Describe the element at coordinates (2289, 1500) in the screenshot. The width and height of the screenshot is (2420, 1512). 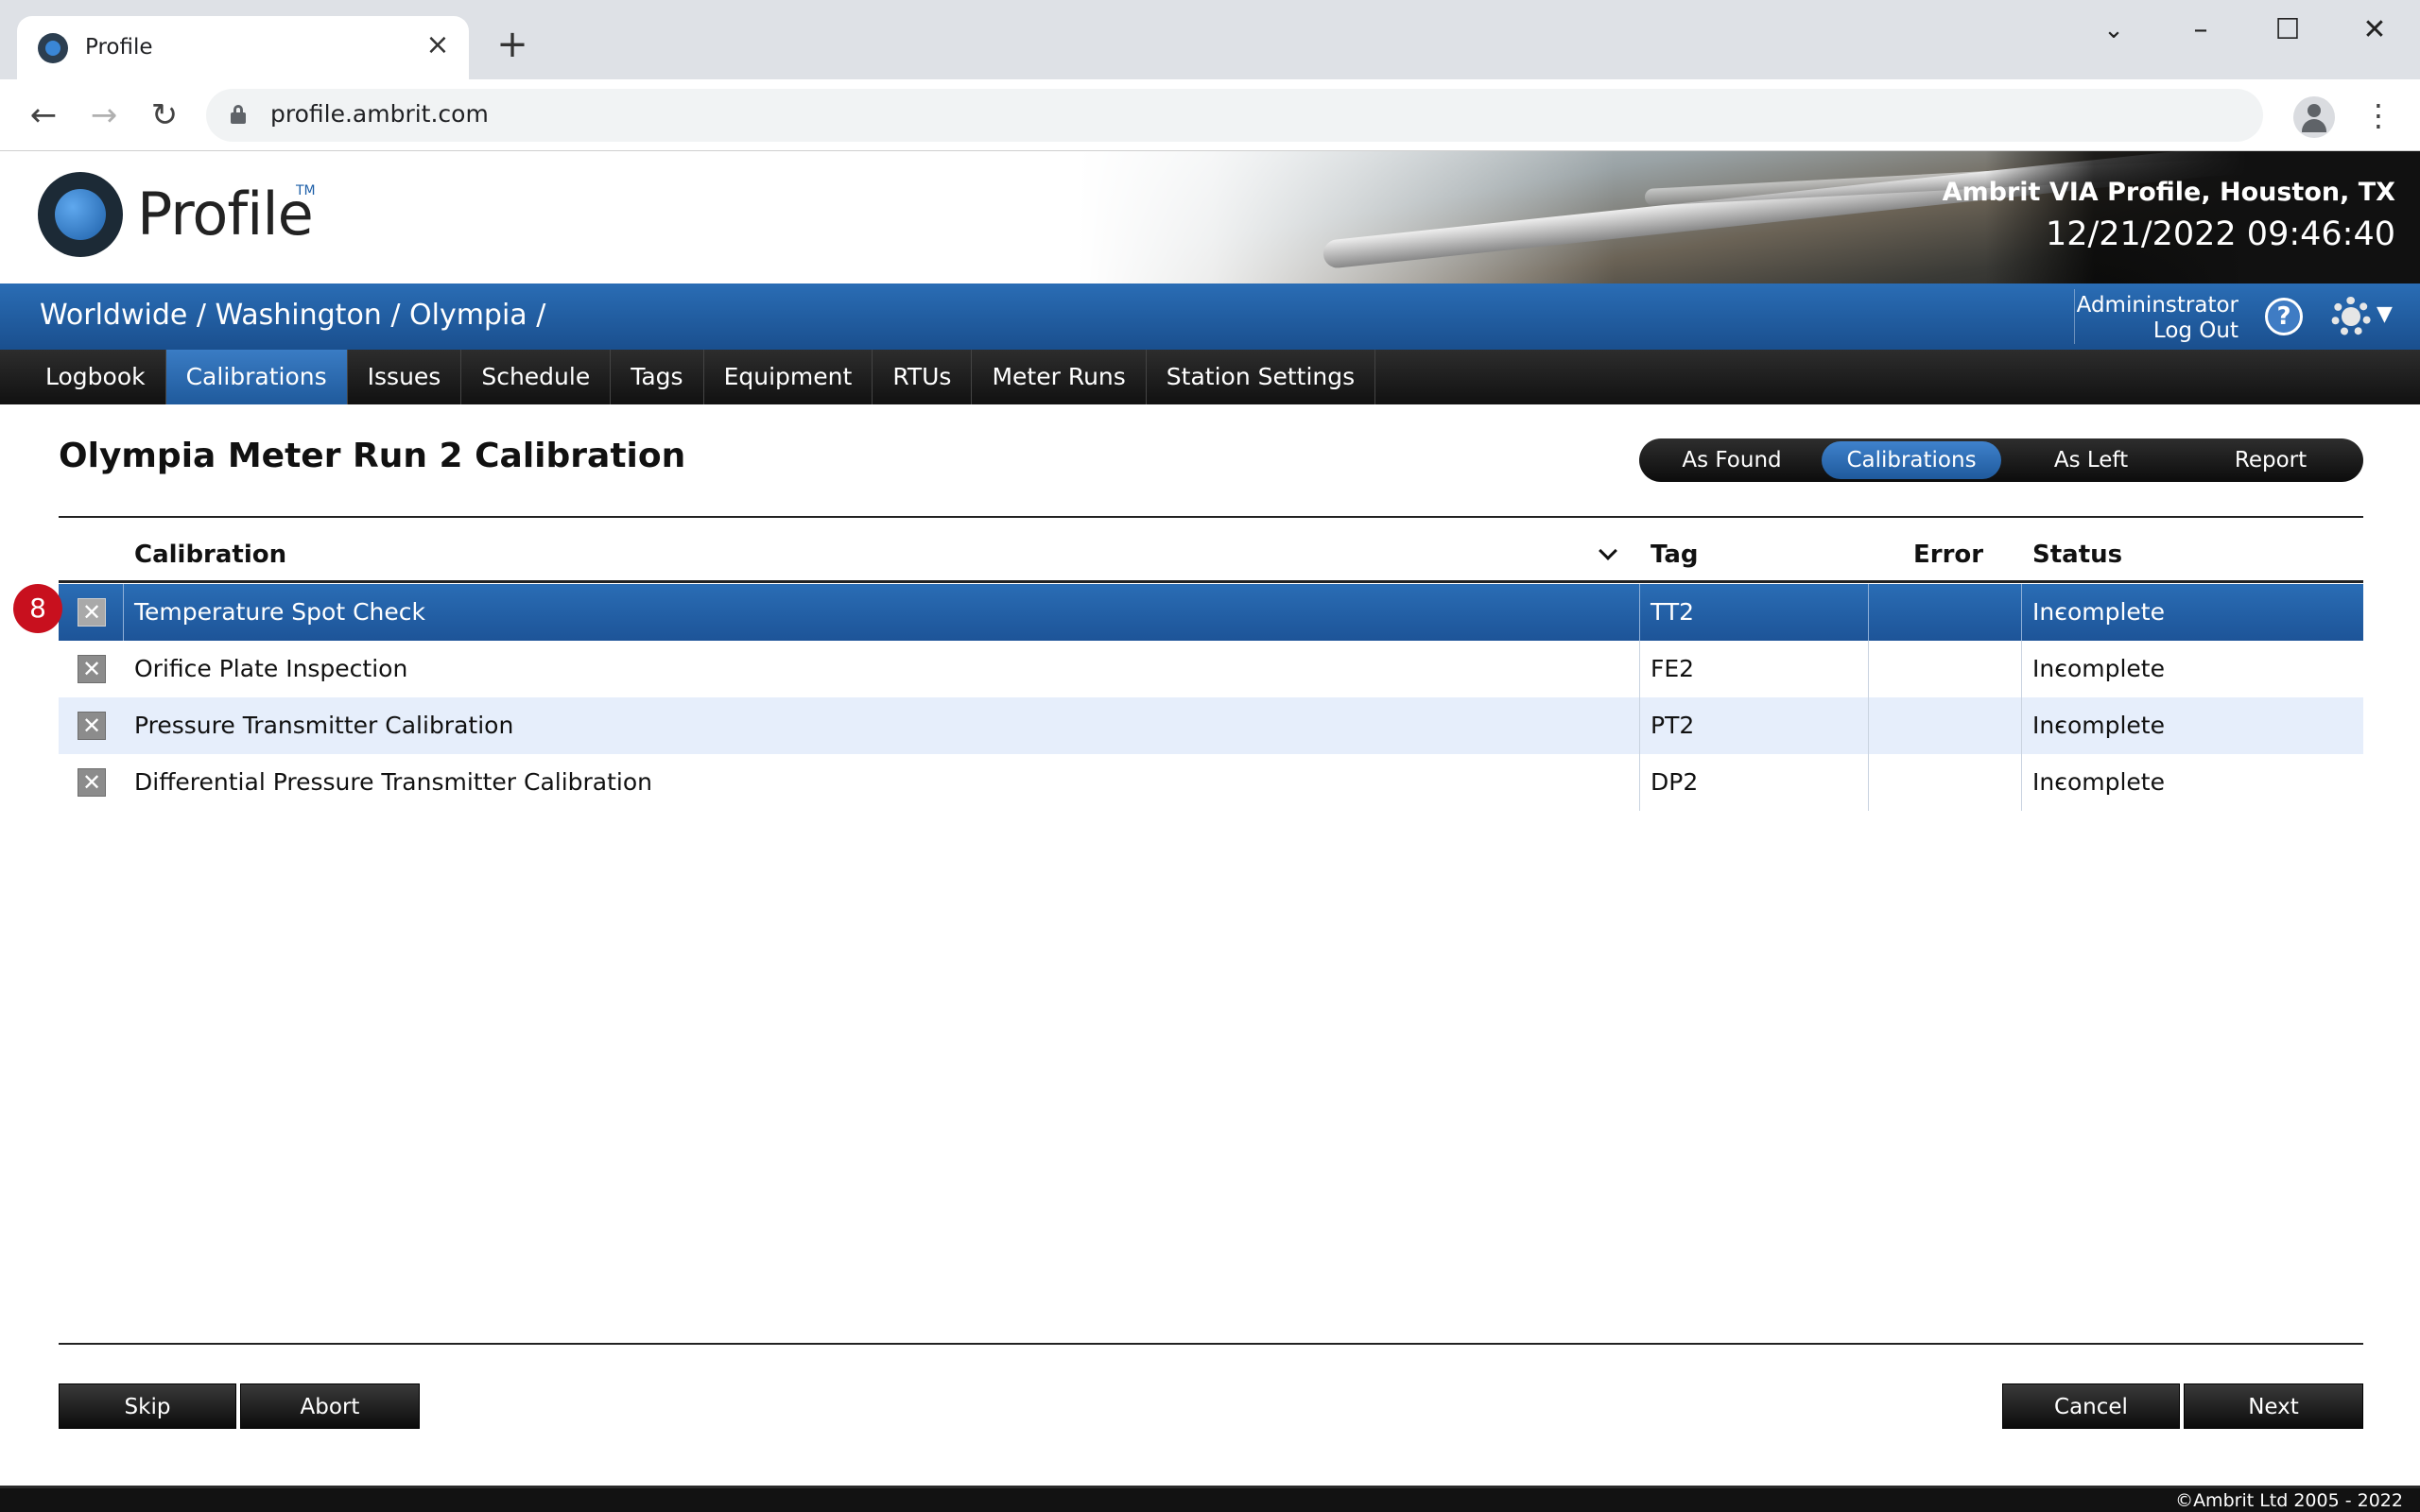
I see `copyright: ©Ambrit Ltd 2005 - 2022` at that location.